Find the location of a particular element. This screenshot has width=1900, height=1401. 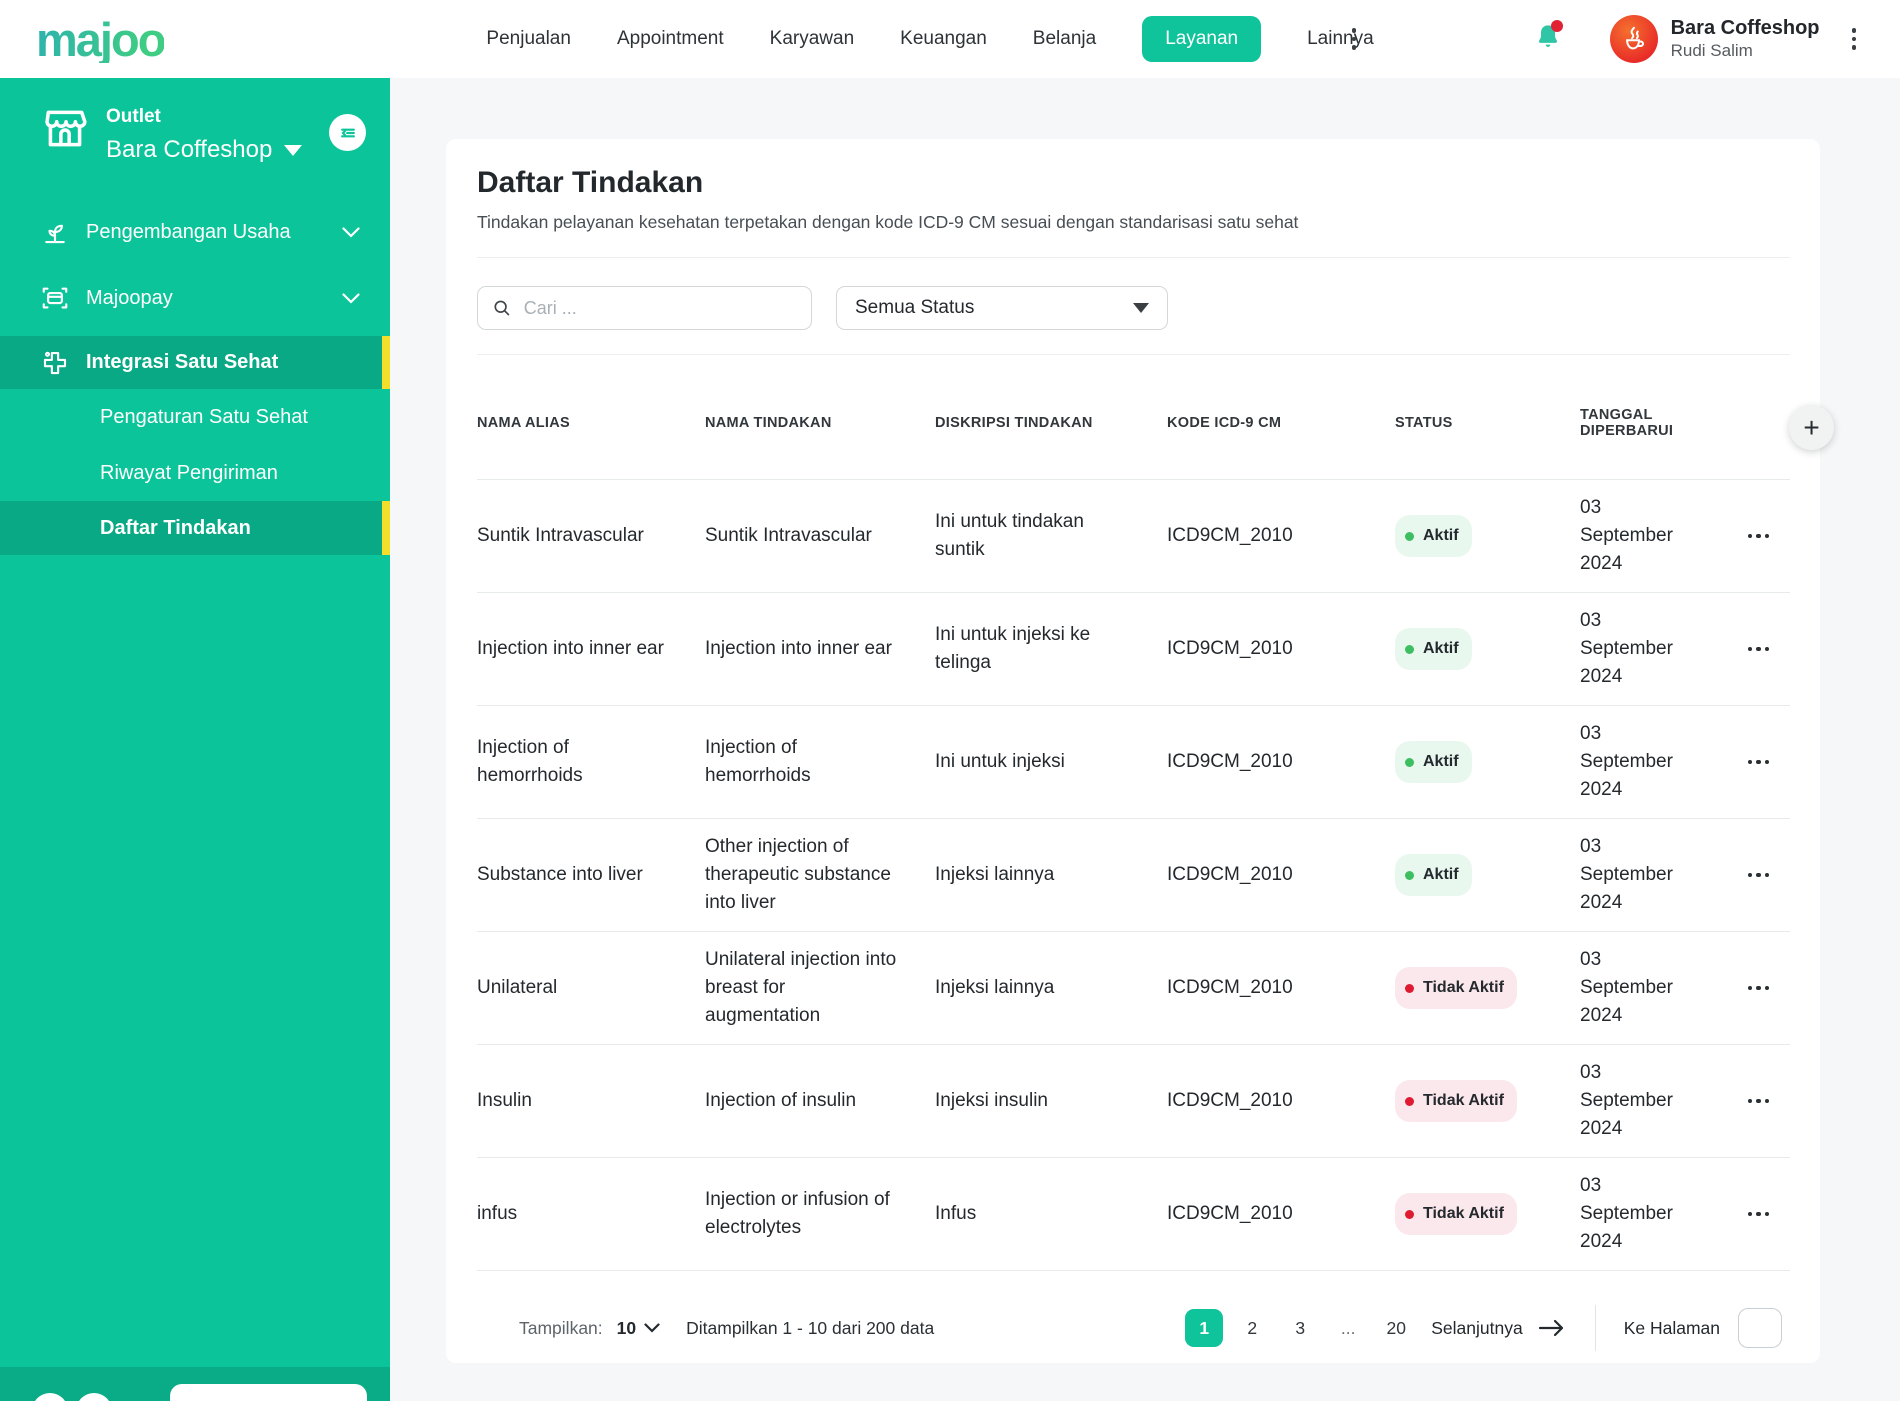

table-column-header: STATUS is located at coordinates (1424, 423).